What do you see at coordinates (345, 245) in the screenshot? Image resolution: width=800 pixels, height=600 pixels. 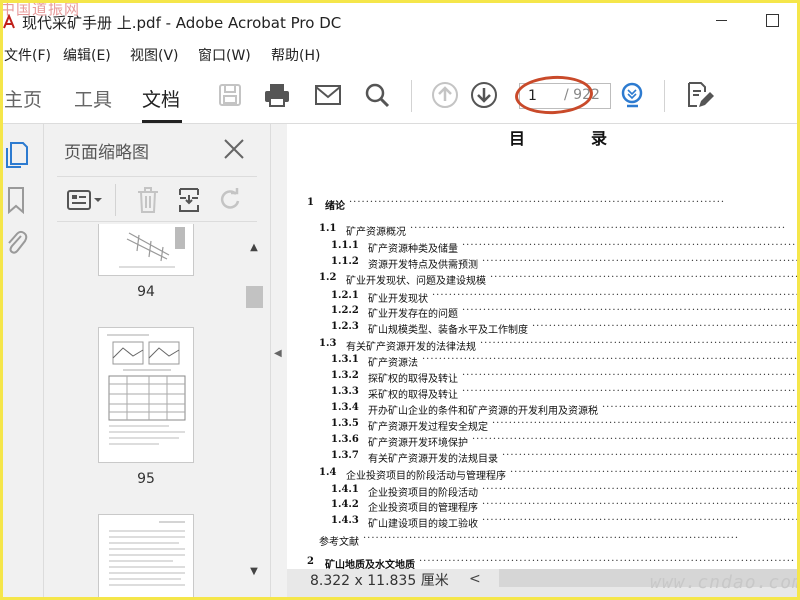 I see `toc-entry-number: 1.1.1` at bounding box center [345, 245].